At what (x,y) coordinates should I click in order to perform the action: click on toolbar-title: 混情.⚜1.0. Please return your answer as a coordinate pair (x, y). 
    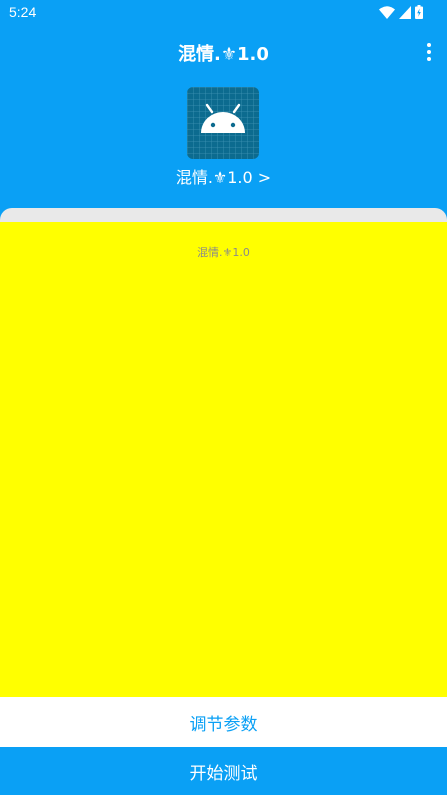
    Looking at the image, I should click on (223, 54).